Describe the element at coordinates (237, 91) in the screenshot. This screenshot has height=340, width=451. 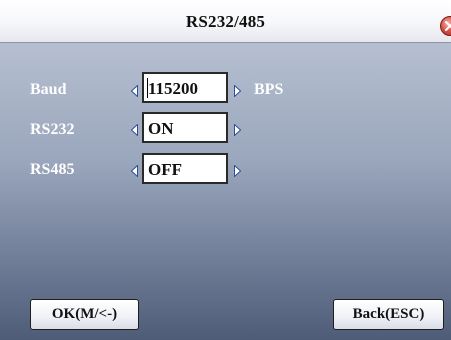
I see `baud-next-arrow-icon` at that location.